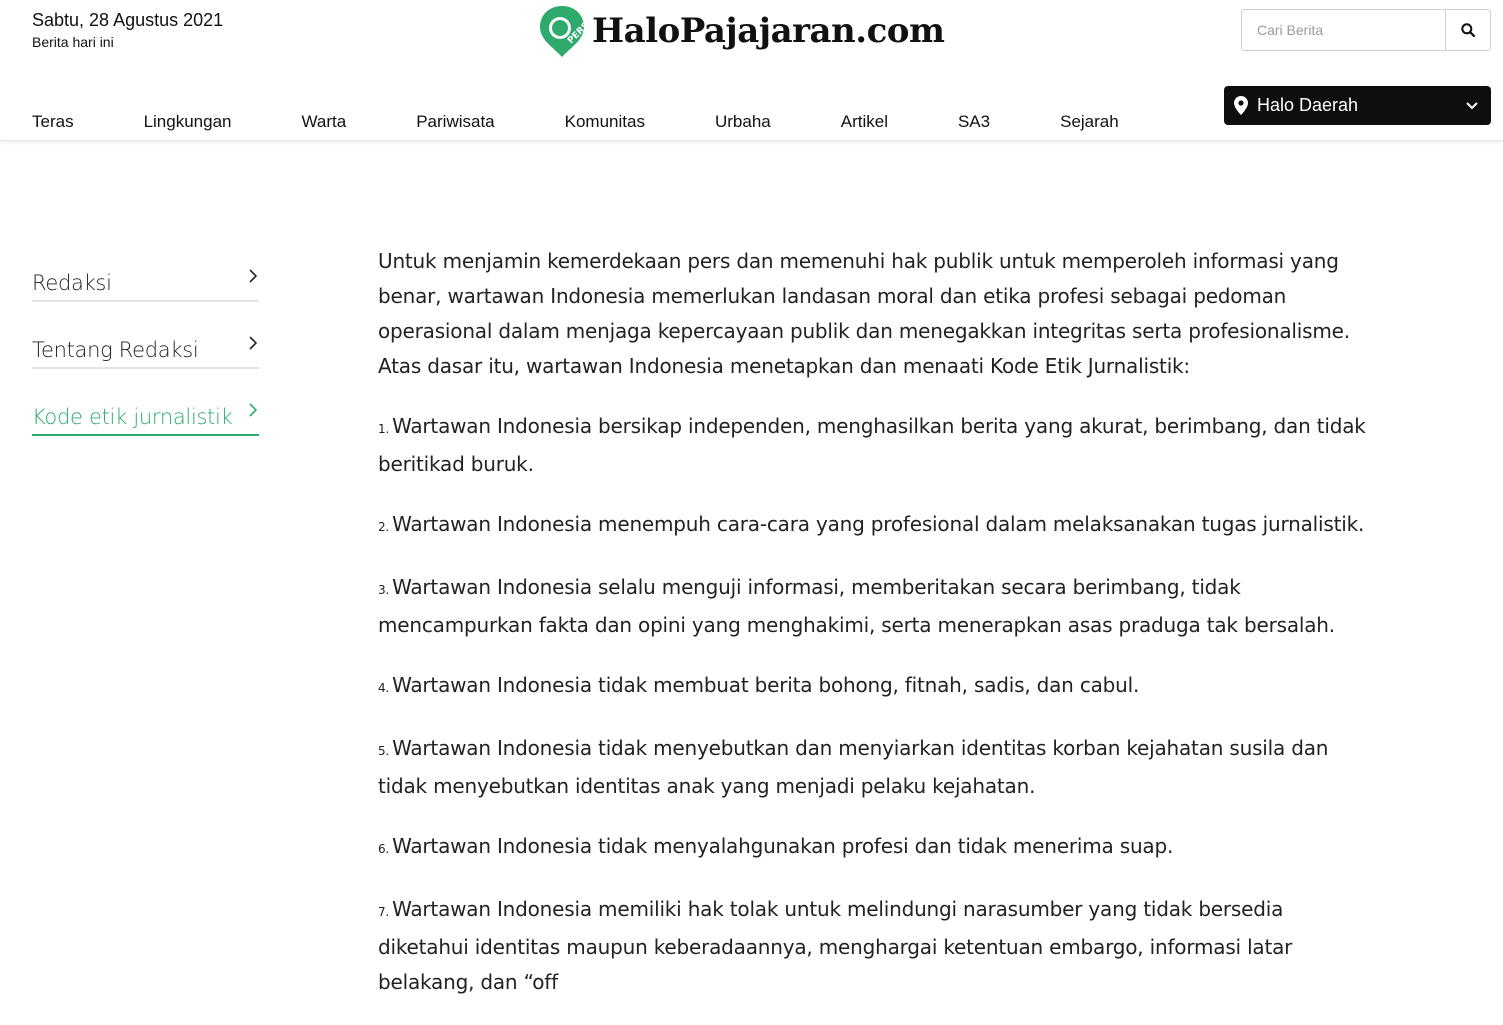  What do you see at coordinates (384, 527) in the screenshot?
I see `code-item-number: 2.` at bounding box center [384, 527].